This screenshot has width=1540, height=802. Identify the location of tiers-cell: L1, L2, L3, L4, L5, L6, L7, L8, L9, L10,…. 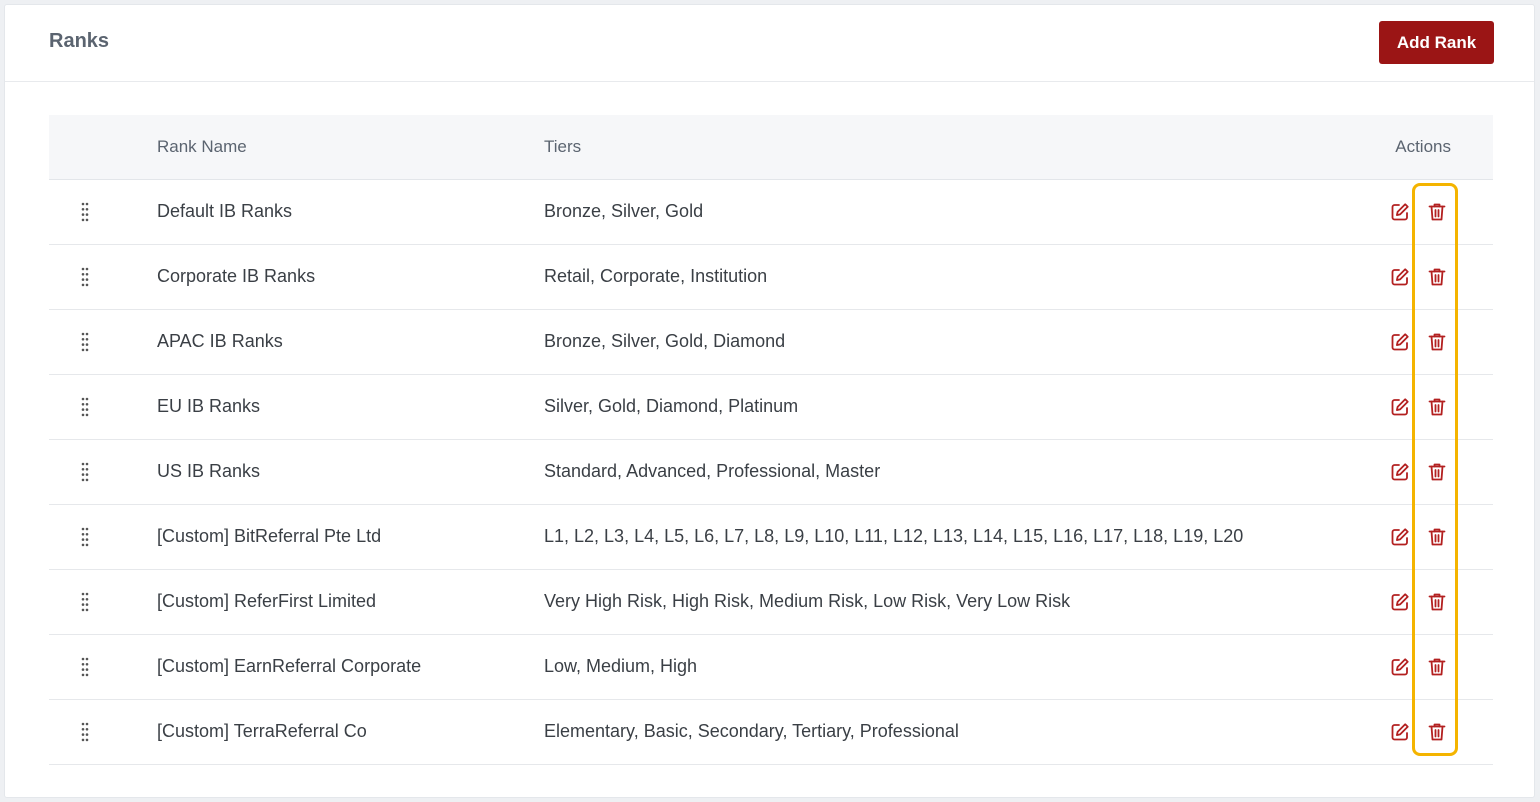
(894, 536).